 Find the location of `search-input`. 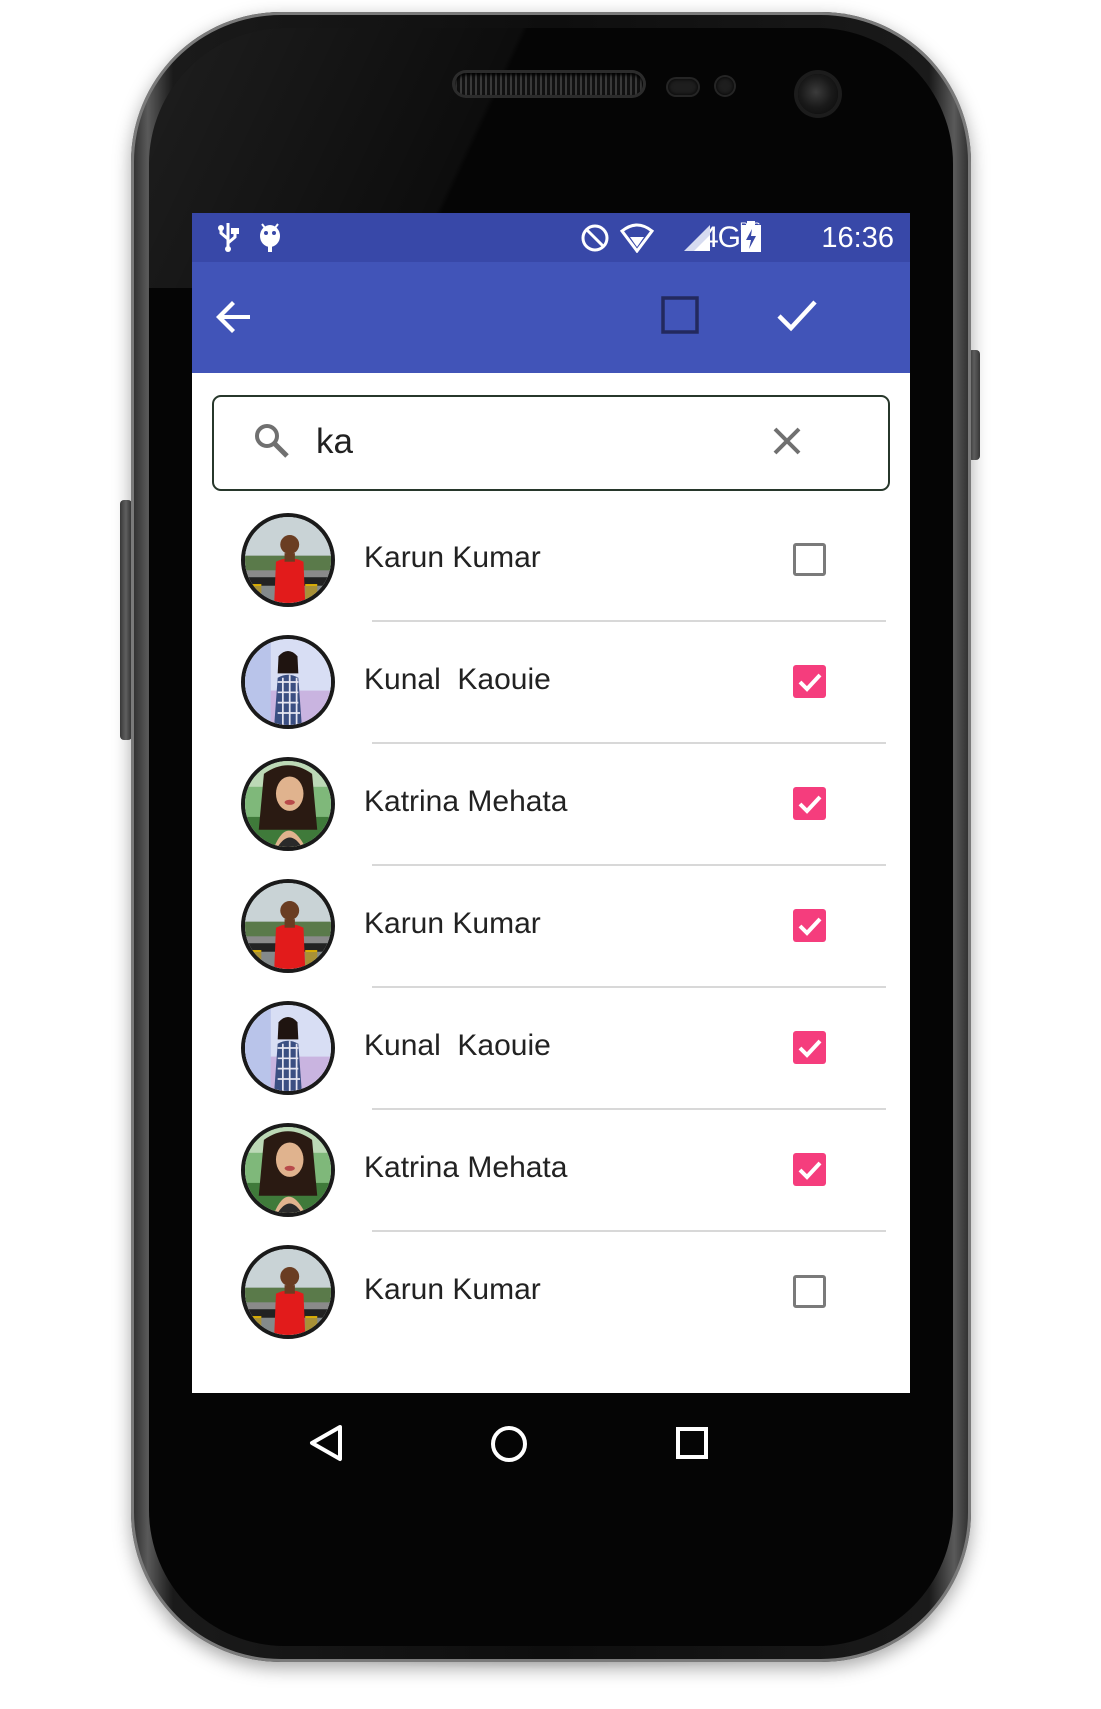

search-input is located at coordinates (566, 442).